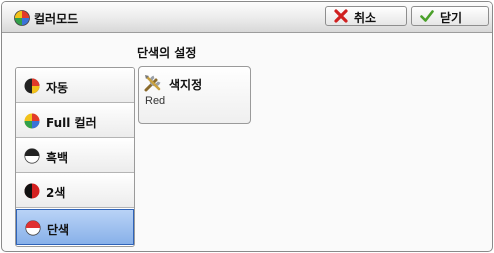  I want to click on cancel-button: 취소, so click(366, 16).